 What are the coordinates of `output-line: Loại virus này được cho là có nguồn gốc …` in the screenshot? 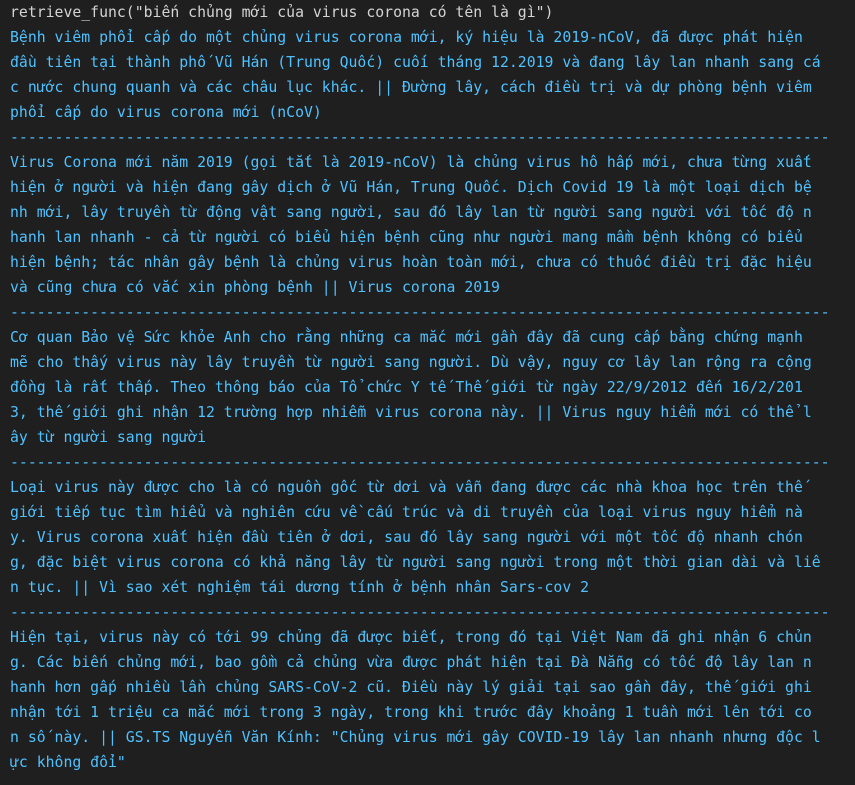 It's located at (406, 487).